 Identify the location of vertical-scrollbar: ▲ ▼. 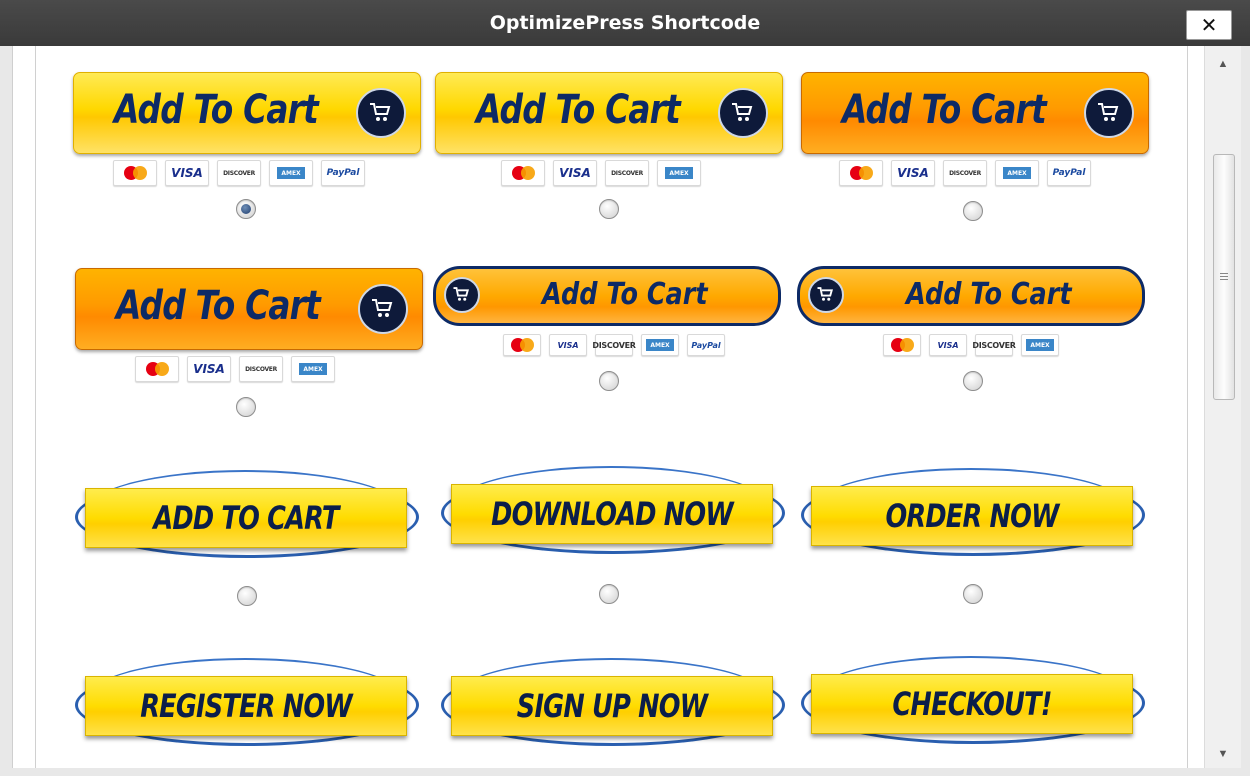
(1222, 407).